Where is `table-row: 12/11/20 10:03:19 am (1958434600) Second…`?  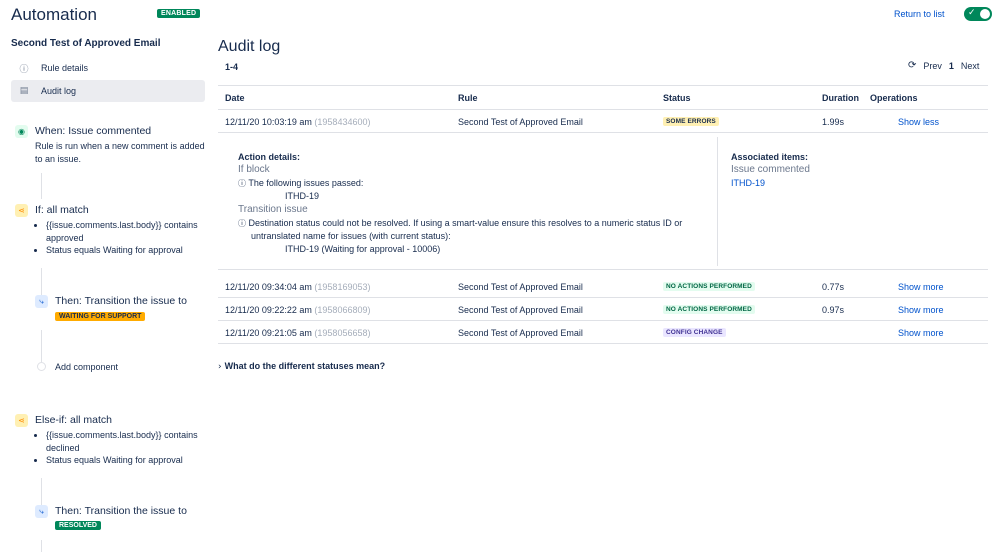
table-row: 12/11/20 10:03:19 am (1958434600) Second… is located at coordinates (603, 121).